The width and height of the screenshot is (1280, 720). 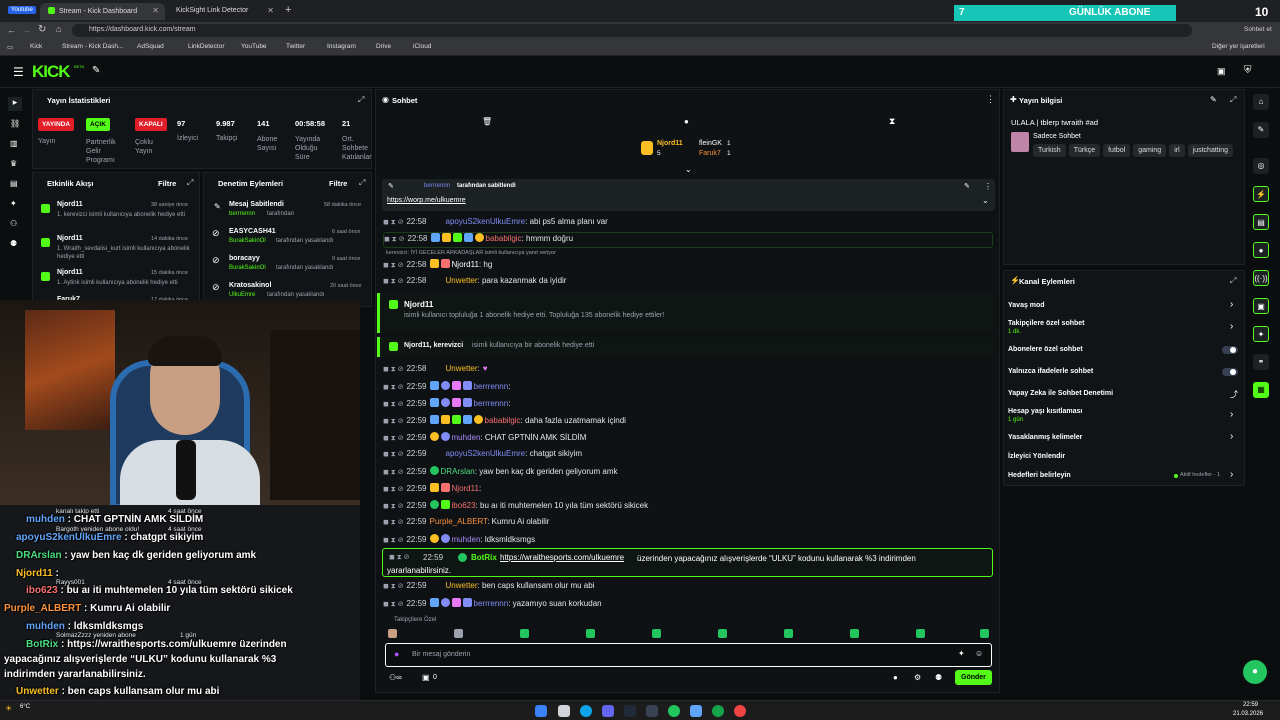 I want to click on broadcast-icon: ((·)), so click(x=1261, y=278).